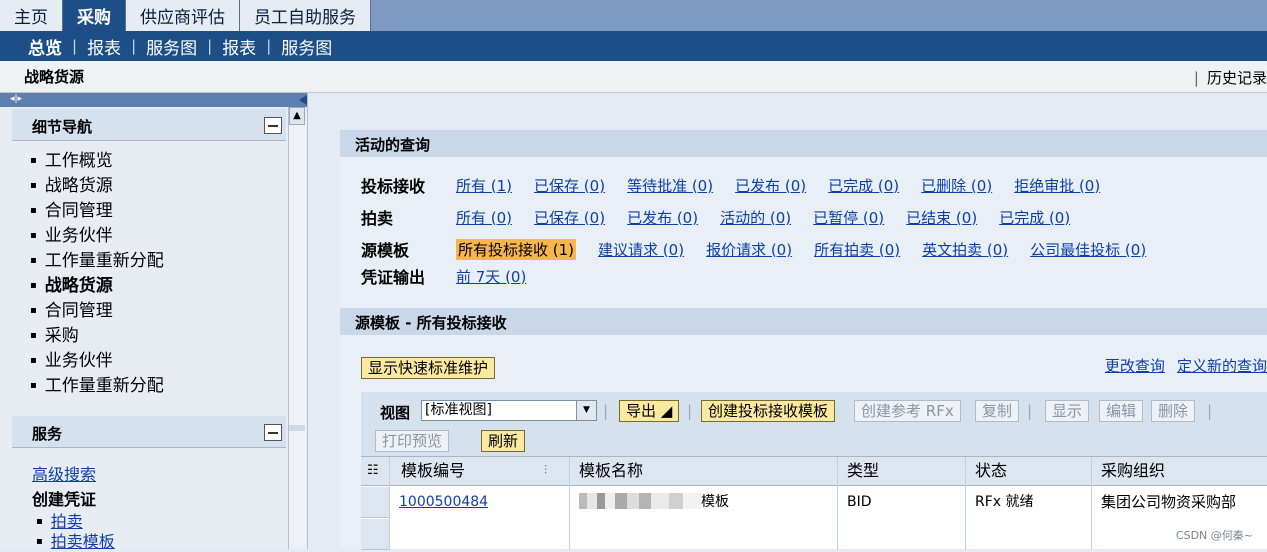 The image size is (1267, 552). What do you see at coordinates (1222, 366) in the screenshot?
I see `define-new-query-link: 定义新的查询` at bounding box center [1222, 366].